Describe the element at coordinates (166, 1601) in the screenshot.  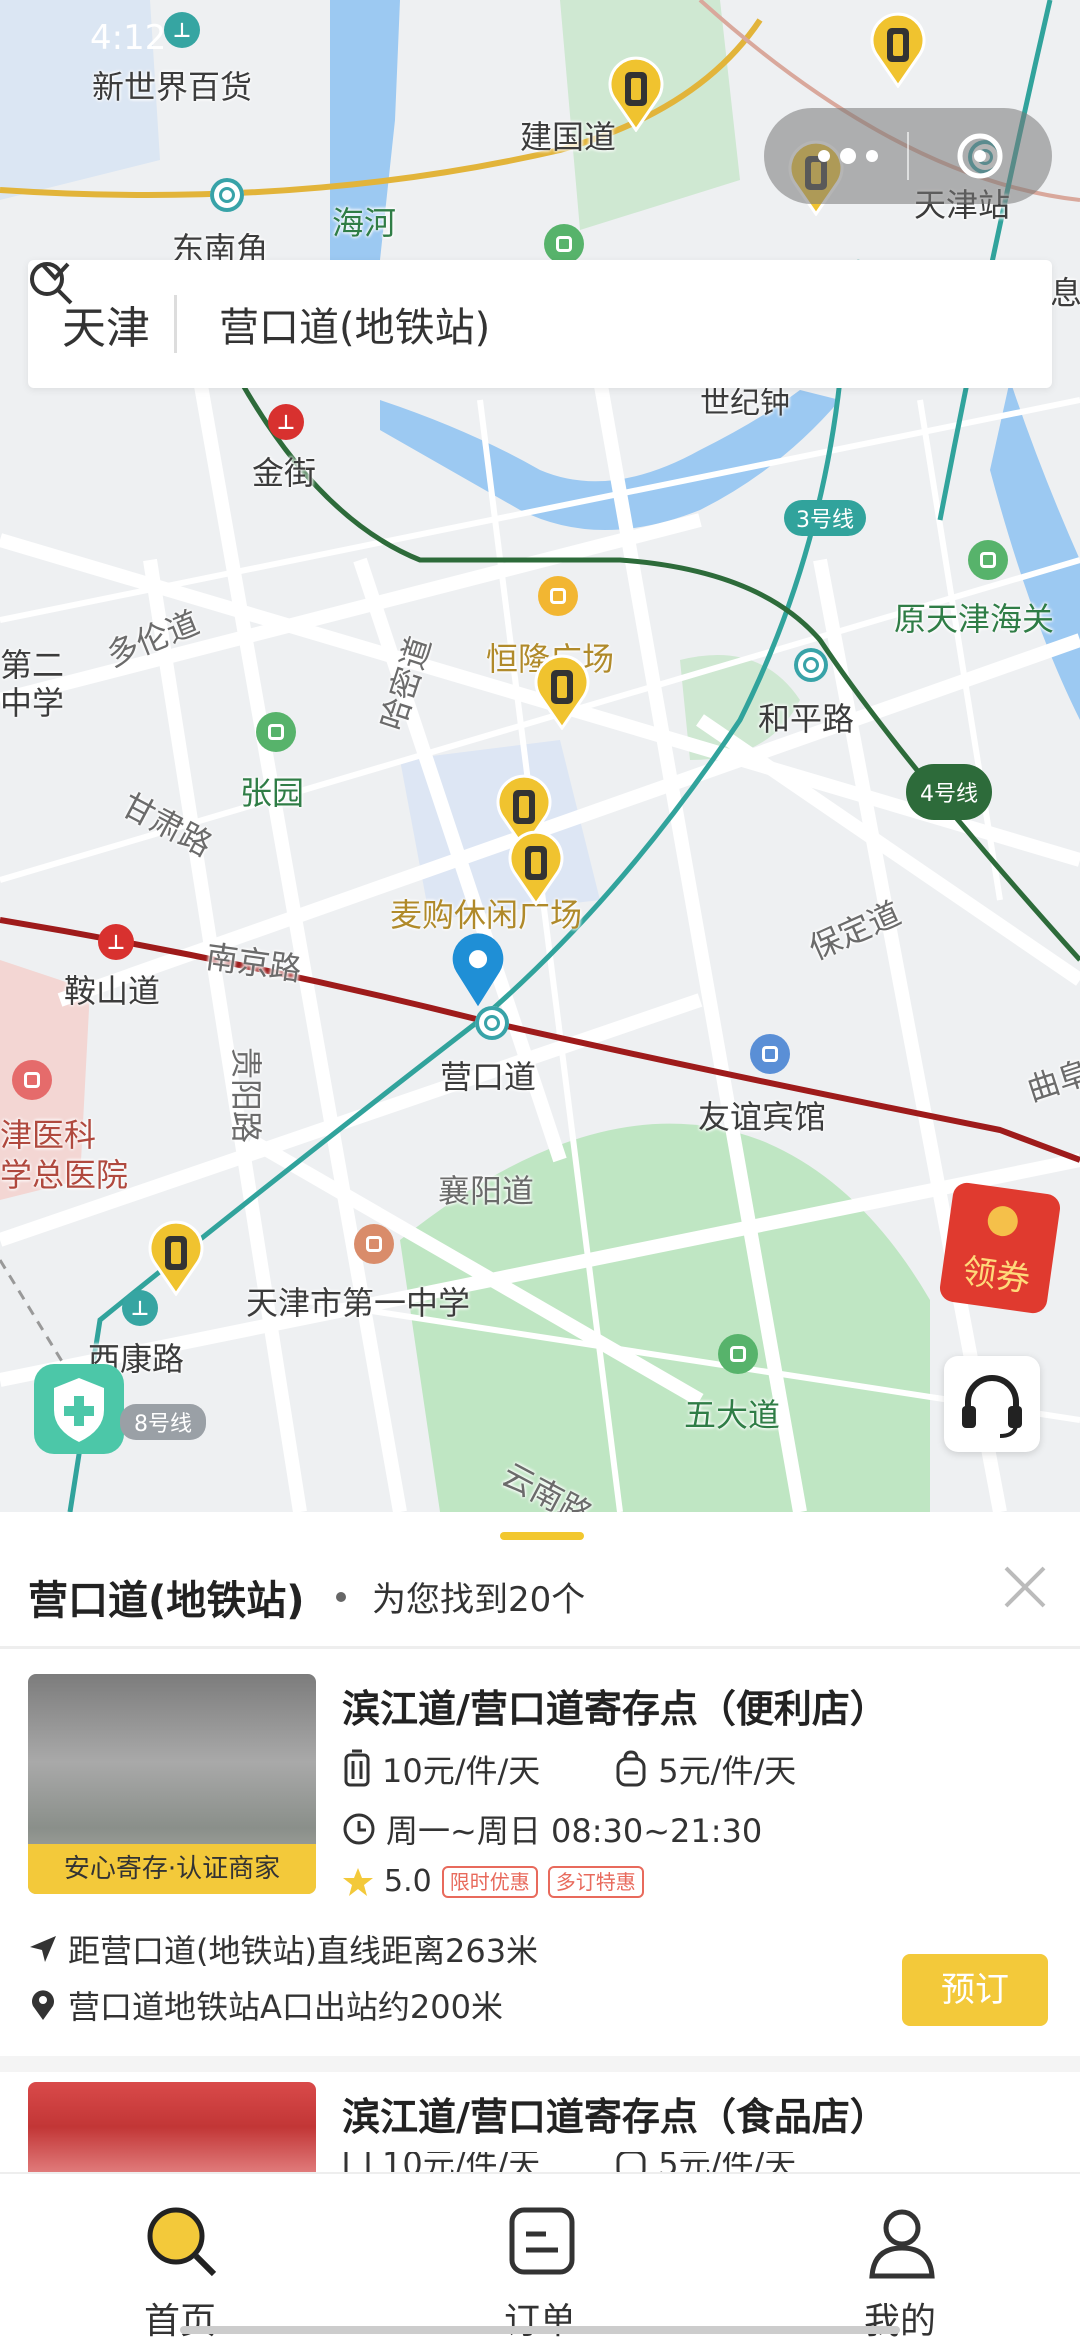
I see `results-title: 营口道(地铁站)` at that location.